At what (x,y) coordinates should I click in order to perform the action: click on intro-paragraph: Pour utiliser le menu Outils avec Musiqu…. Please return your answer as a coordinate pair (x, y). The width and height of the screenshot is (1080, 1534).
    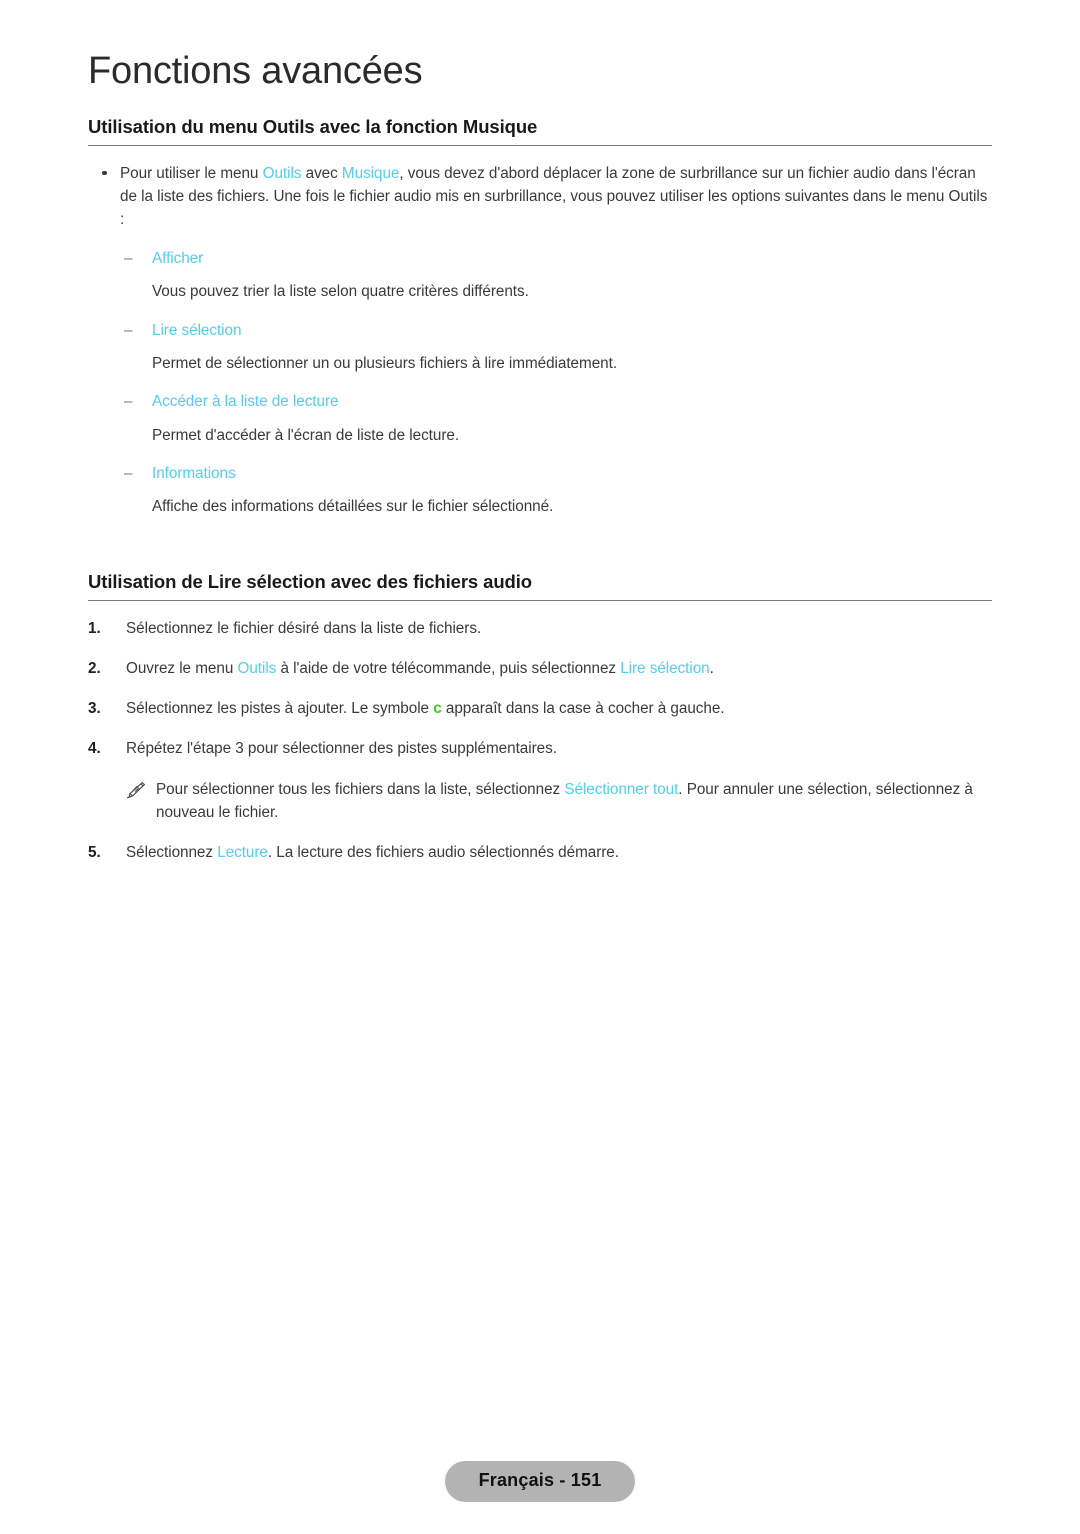
    Looking at the image, I should click on (556, 197).